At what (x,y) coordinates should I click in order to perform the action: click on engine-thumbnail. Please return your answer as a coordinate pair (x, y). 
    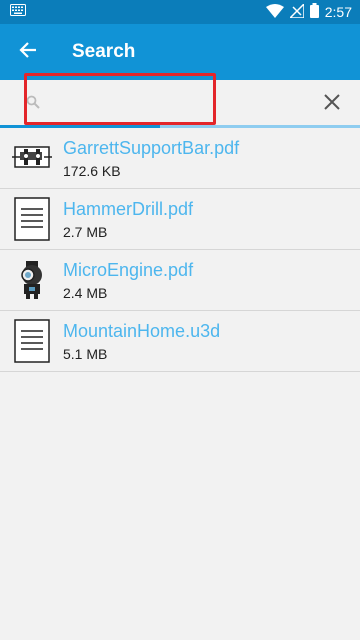
    Looking at the image, I should click on (32, 280).